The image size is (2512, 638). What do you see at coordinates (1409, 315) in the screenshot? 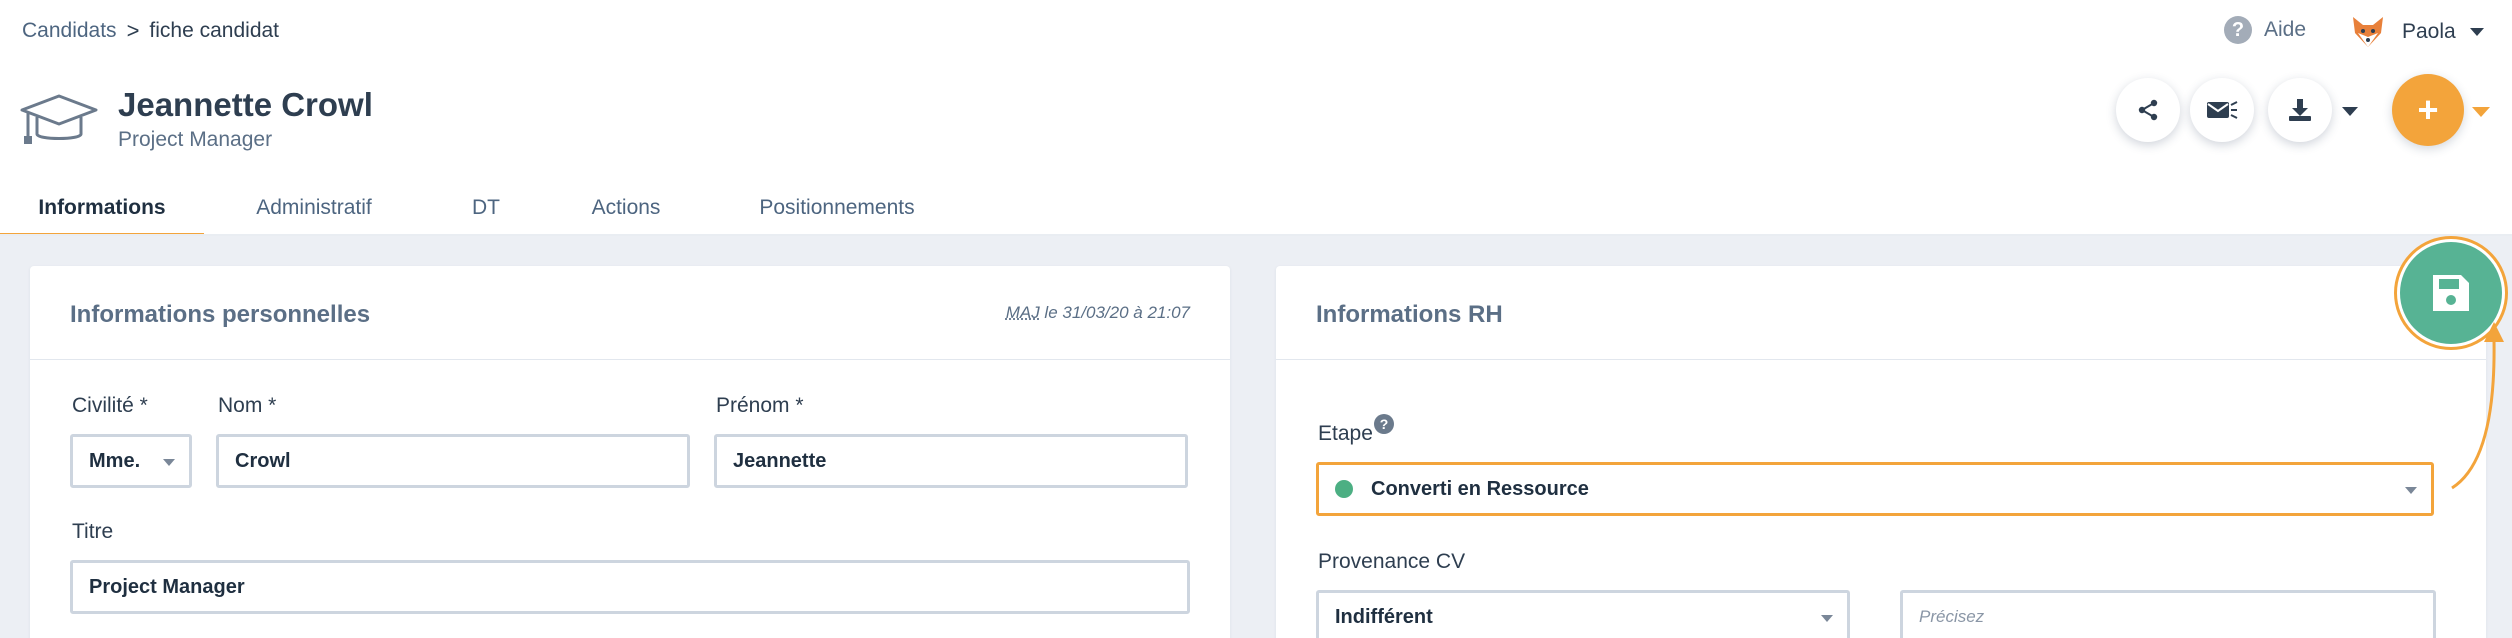
I see `rh-info-title: Informations RH` at bounding box center [1409, 315].